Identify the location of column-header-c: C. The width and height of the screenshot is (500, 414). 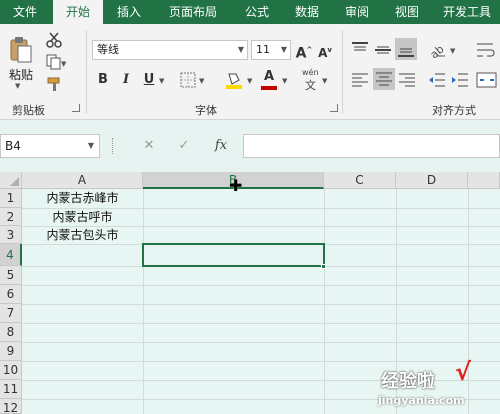
(360, 180).